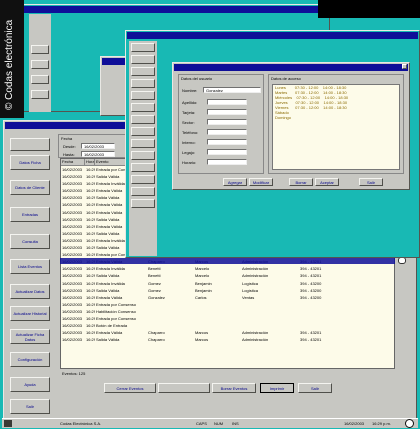 This screenshot has width=420, height=429. What do you see at coordinates (235, 423) in the screenshot?
I see `taskbar-ins: INS` at bounding box center [235, 423].